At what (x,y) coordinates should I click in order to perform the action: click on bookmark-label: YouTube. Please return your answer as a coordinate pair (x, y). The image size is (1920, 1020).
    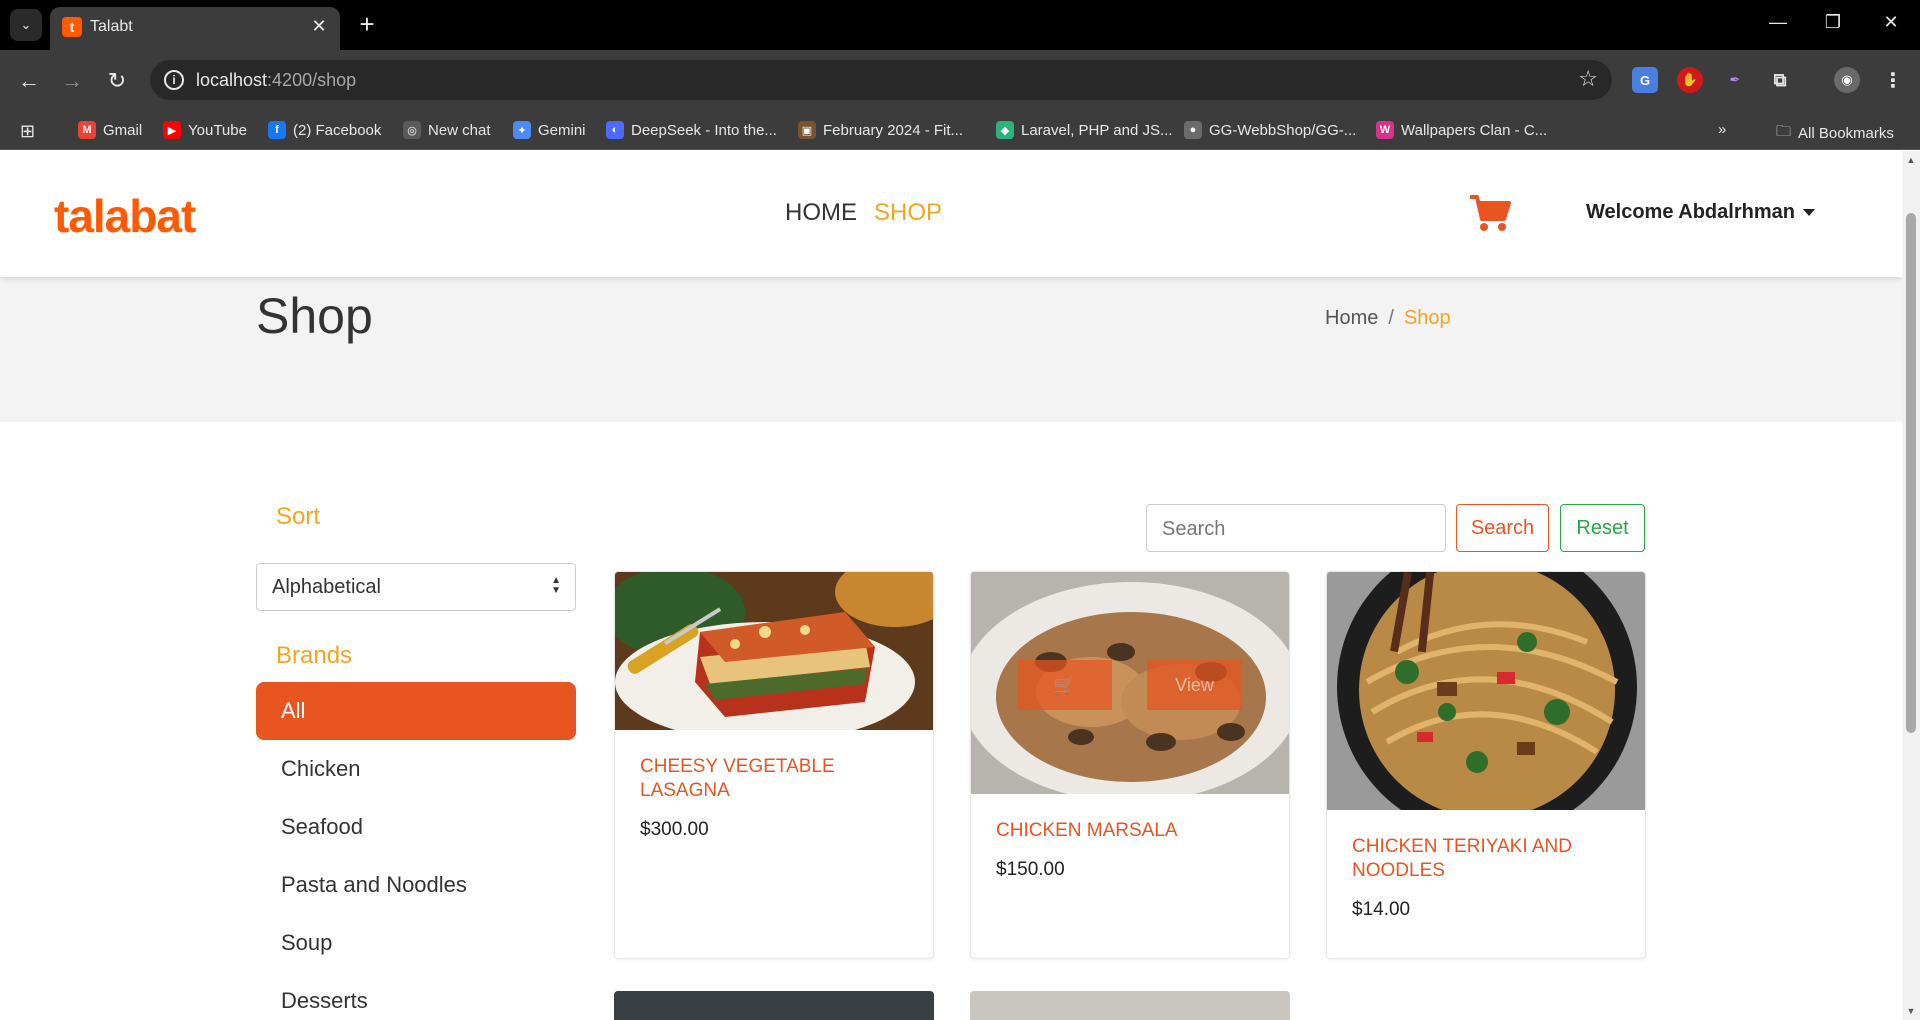
    Looking at the image, I should click on (217, 130).